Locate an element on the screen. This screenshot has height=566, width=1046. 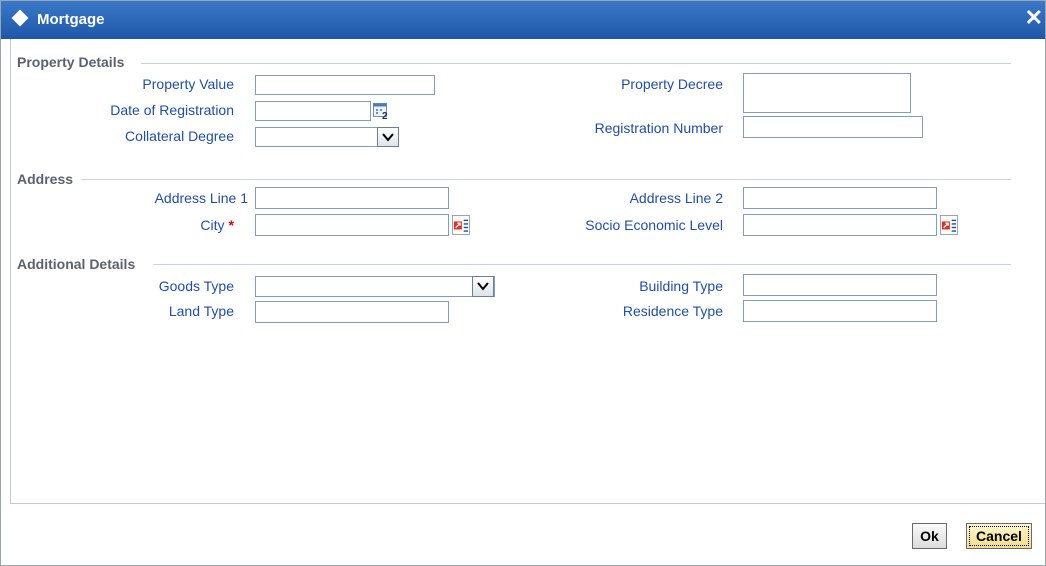
dialog-footer is located at coordinates (527, 534).